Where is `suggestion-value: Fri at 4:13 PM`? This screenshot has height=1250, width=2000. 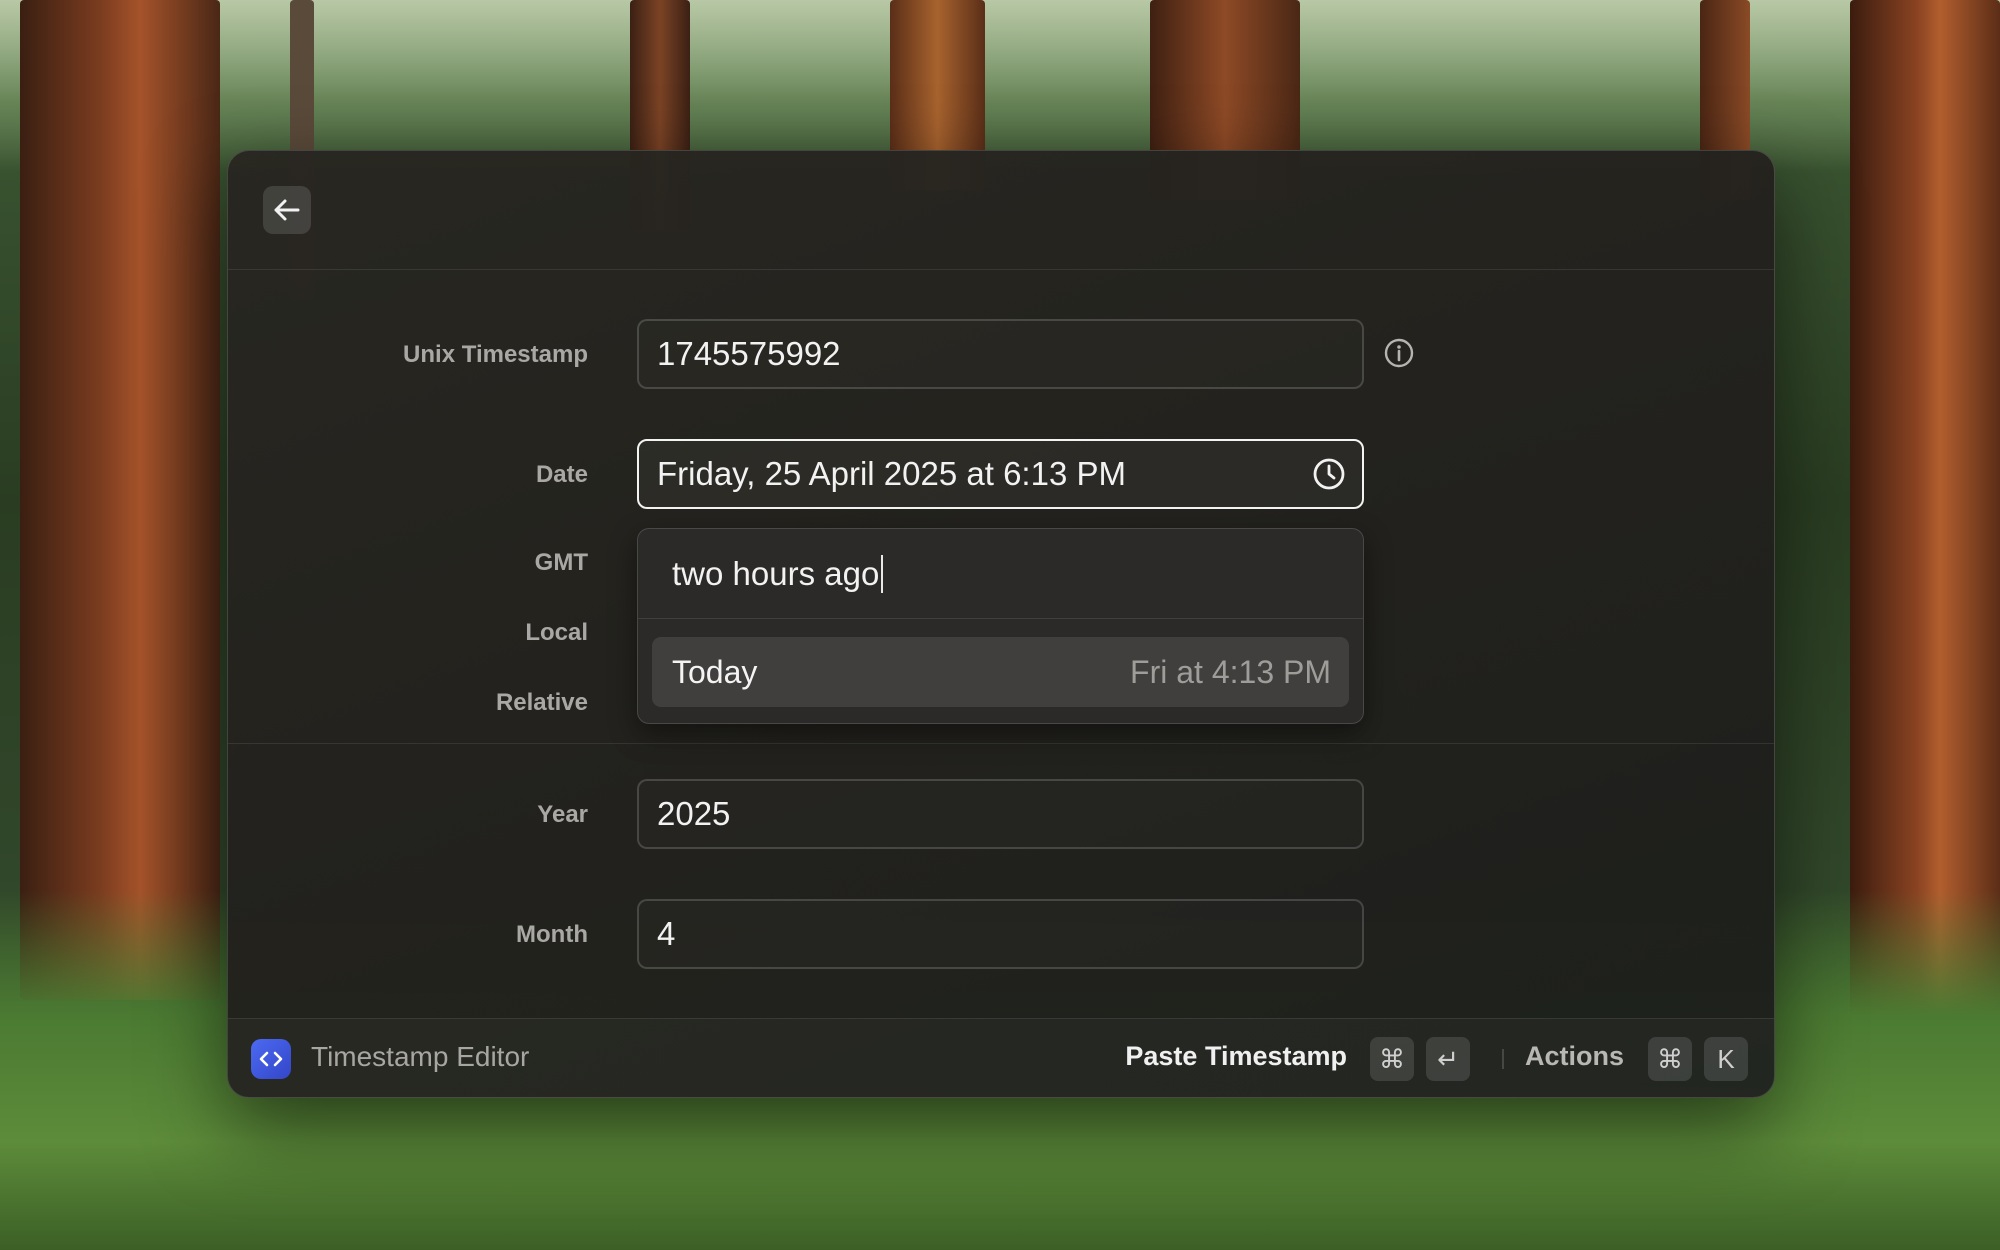
suggestion-value: Fri at 4:13 PM is located at coordinates (1230, 671).